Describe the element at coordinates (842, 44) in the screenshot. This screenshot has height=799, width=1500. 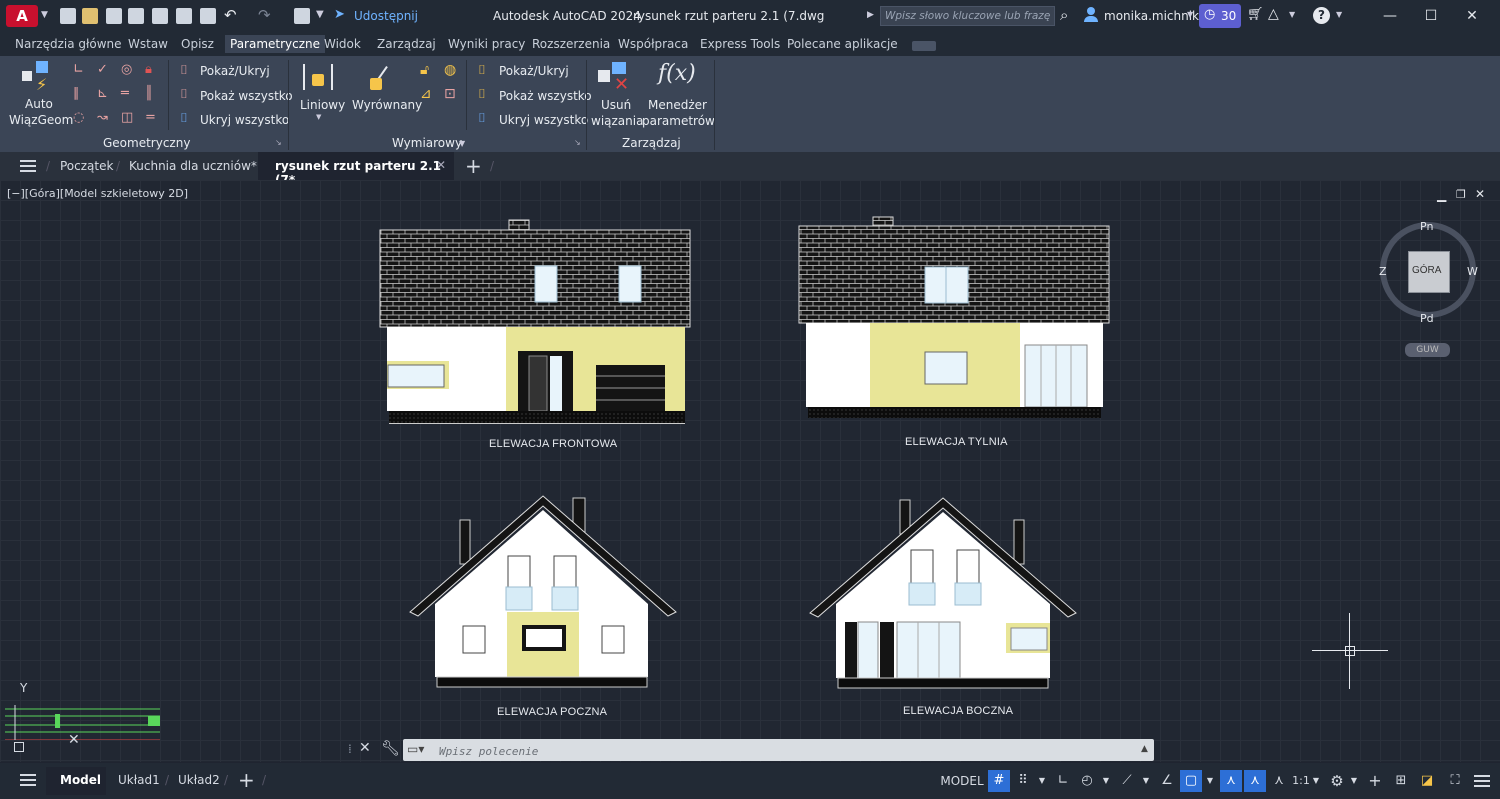
I see `tab-featured-apps: Polecane aplikacje` at that location.